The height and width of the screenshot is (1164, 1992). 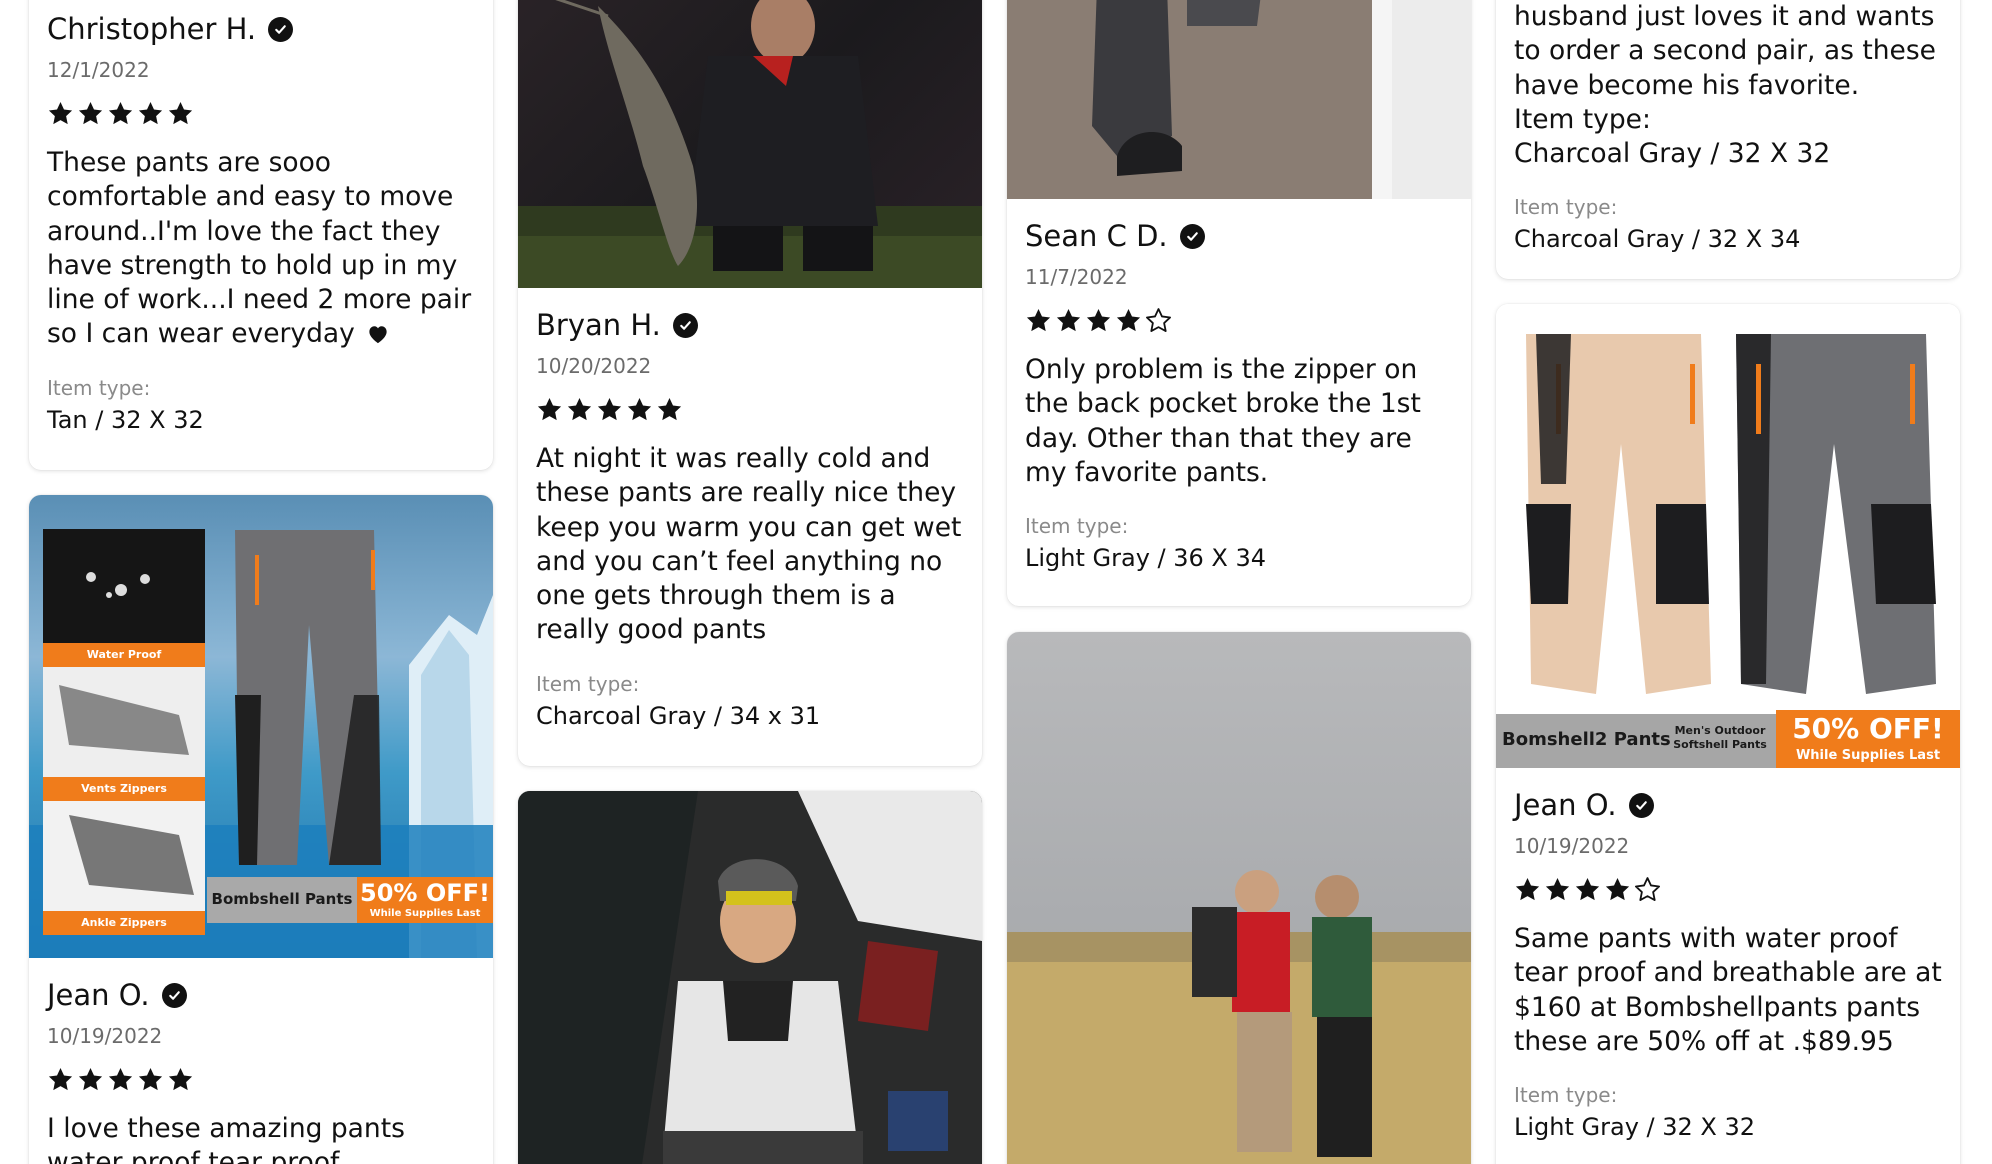 What do you see at coordinates (282, 899) in the screenshot?
I see `banner-brand: Bombshell Pants` at bounding box center [282, 899].